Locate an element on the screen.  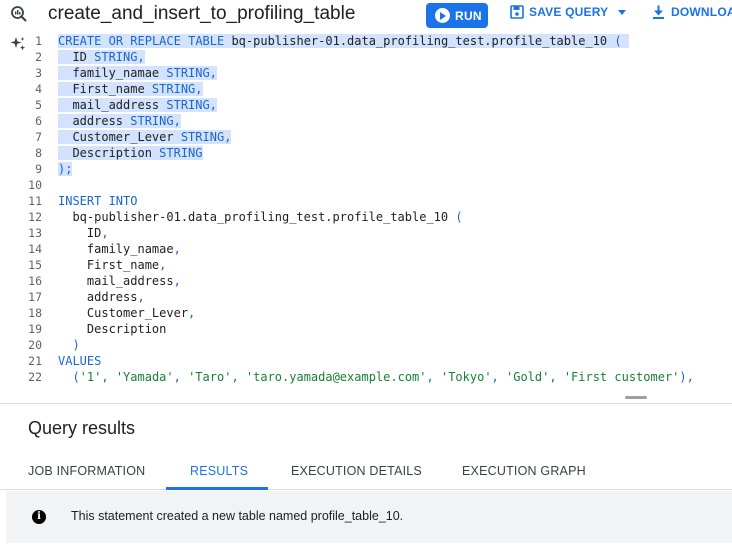
tab-job-information: JOB INFORMATION is located at coordinates (86, 471).